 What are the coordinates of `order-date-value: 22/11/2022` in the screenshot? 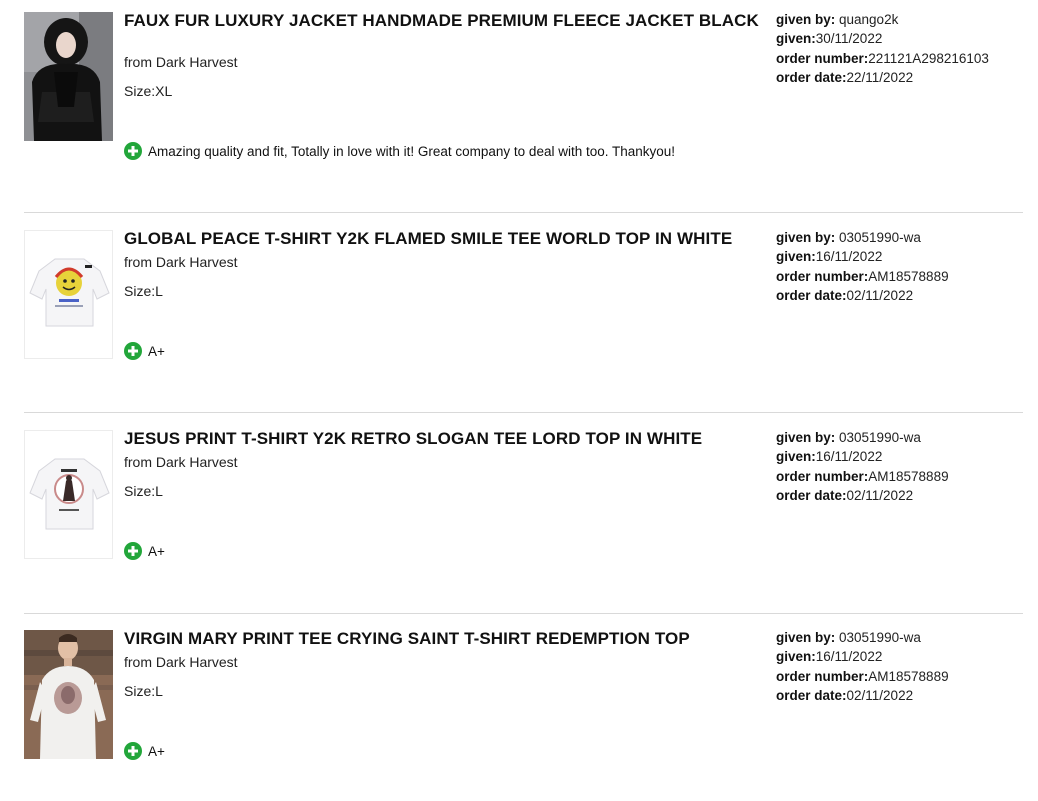 It's located at (880, 77).